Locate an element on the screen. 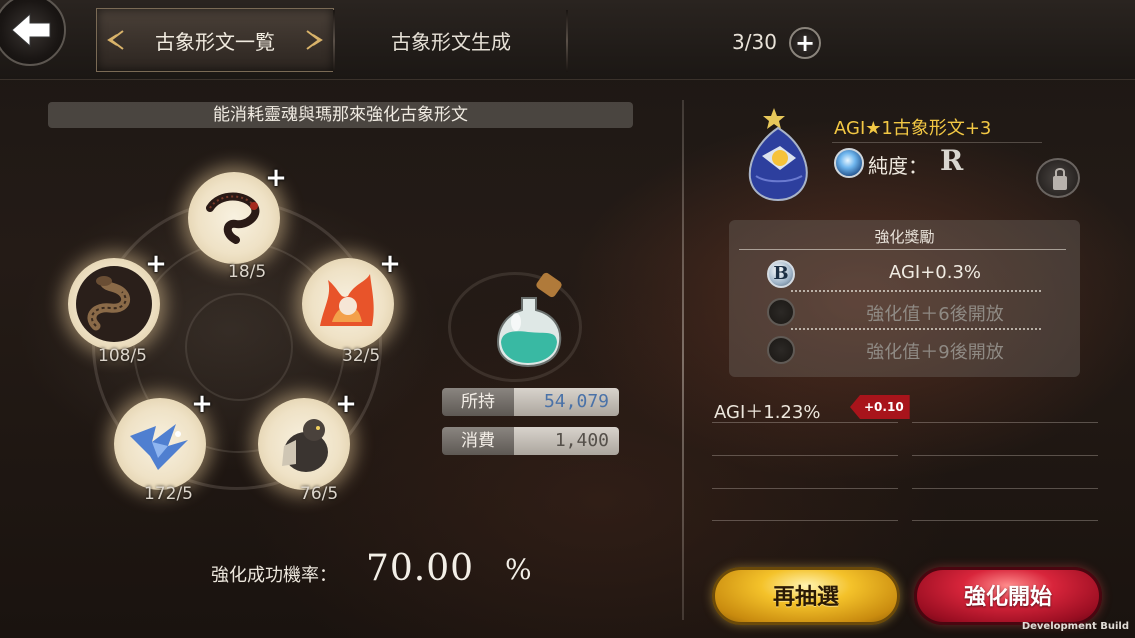 The image size is (1135, 638). stat-delta-badge: +0.10 is located at coordinates (880, 407).